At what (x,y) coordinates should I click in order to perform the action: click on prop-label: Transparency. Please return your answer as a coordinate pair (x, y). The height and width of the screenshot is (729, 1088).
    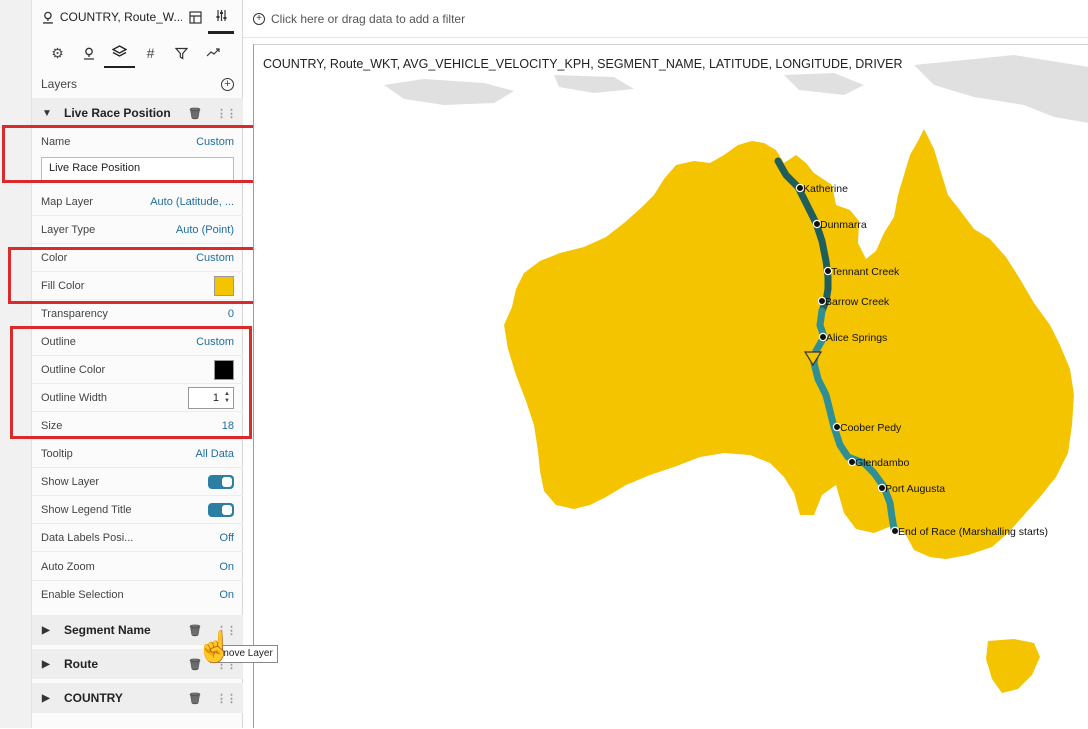
    Looking at the image, I should click on (74, 313).